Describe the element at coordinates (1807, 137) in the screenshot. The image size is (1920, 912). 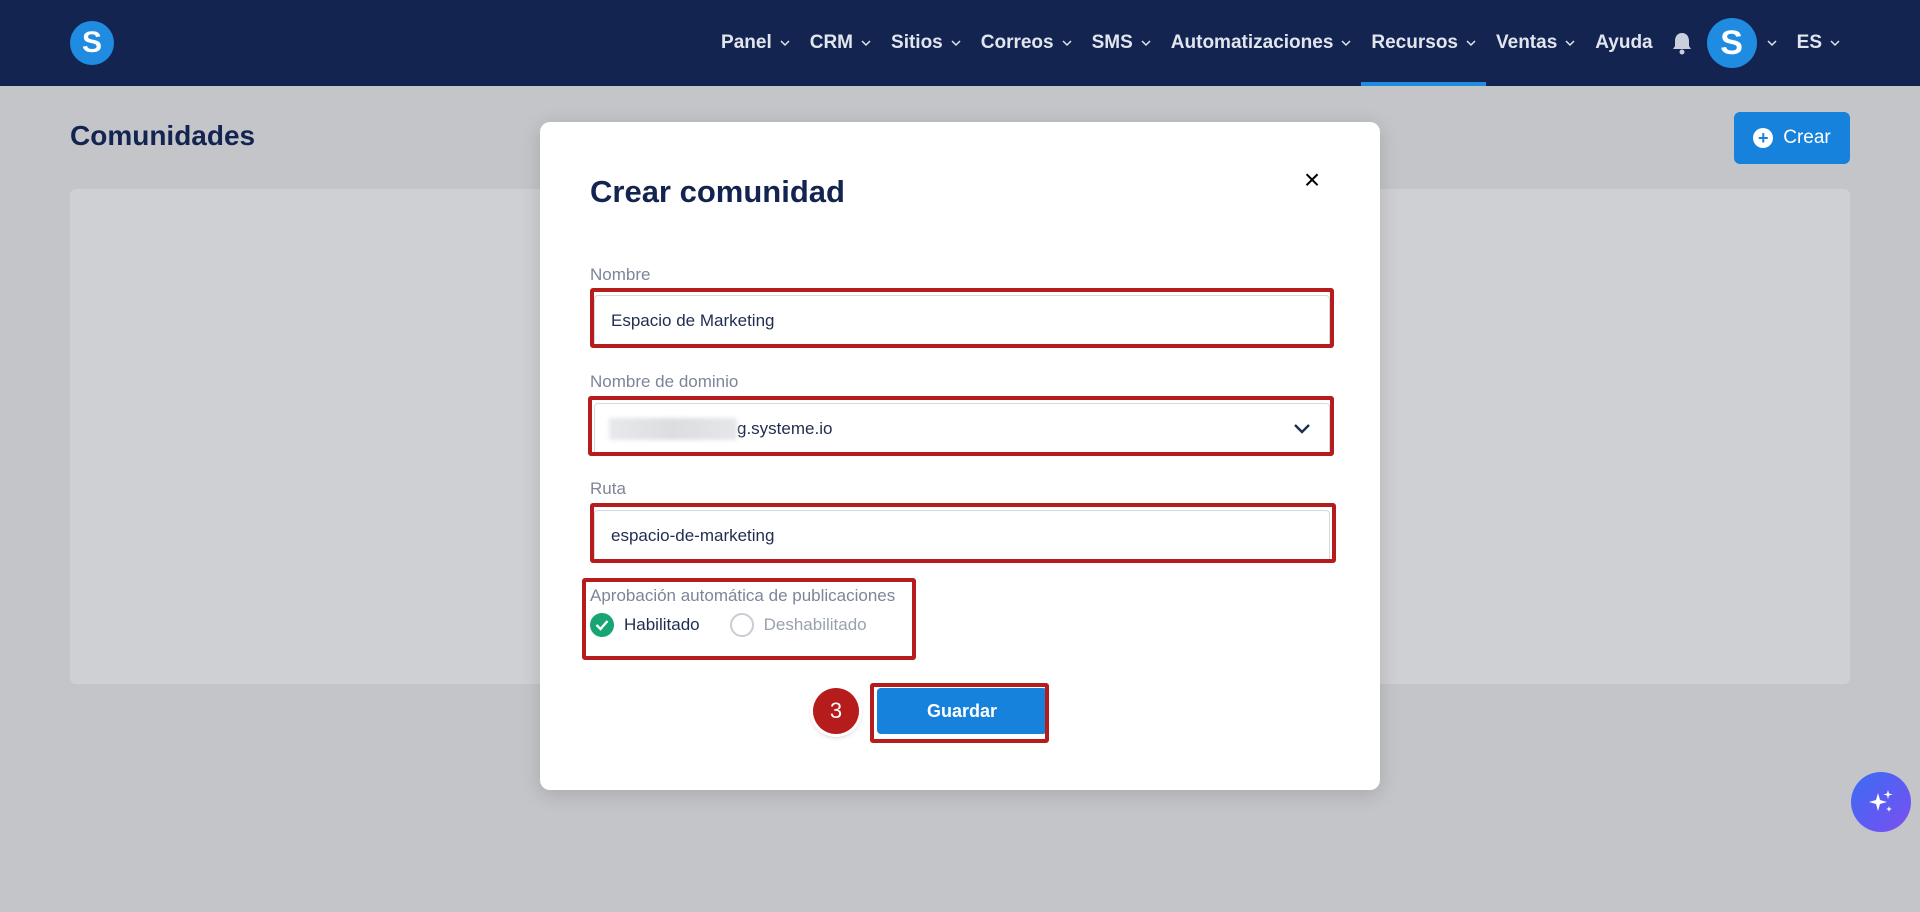
I see `create-button-label: Crear` at that location.